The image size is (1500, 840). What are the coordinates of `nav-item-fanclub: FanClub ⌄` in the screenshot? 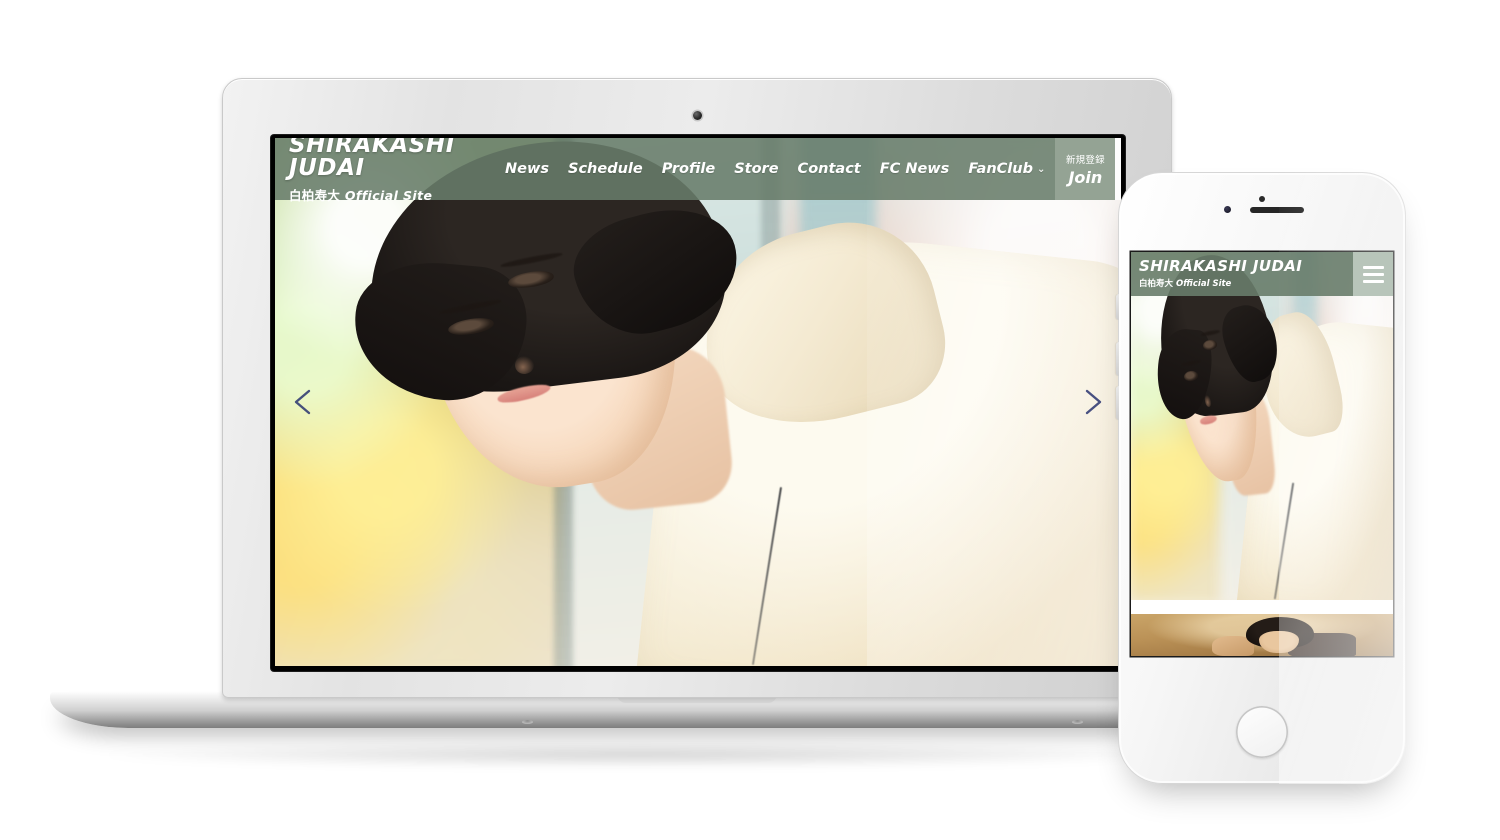 It's located at (1006, 169).